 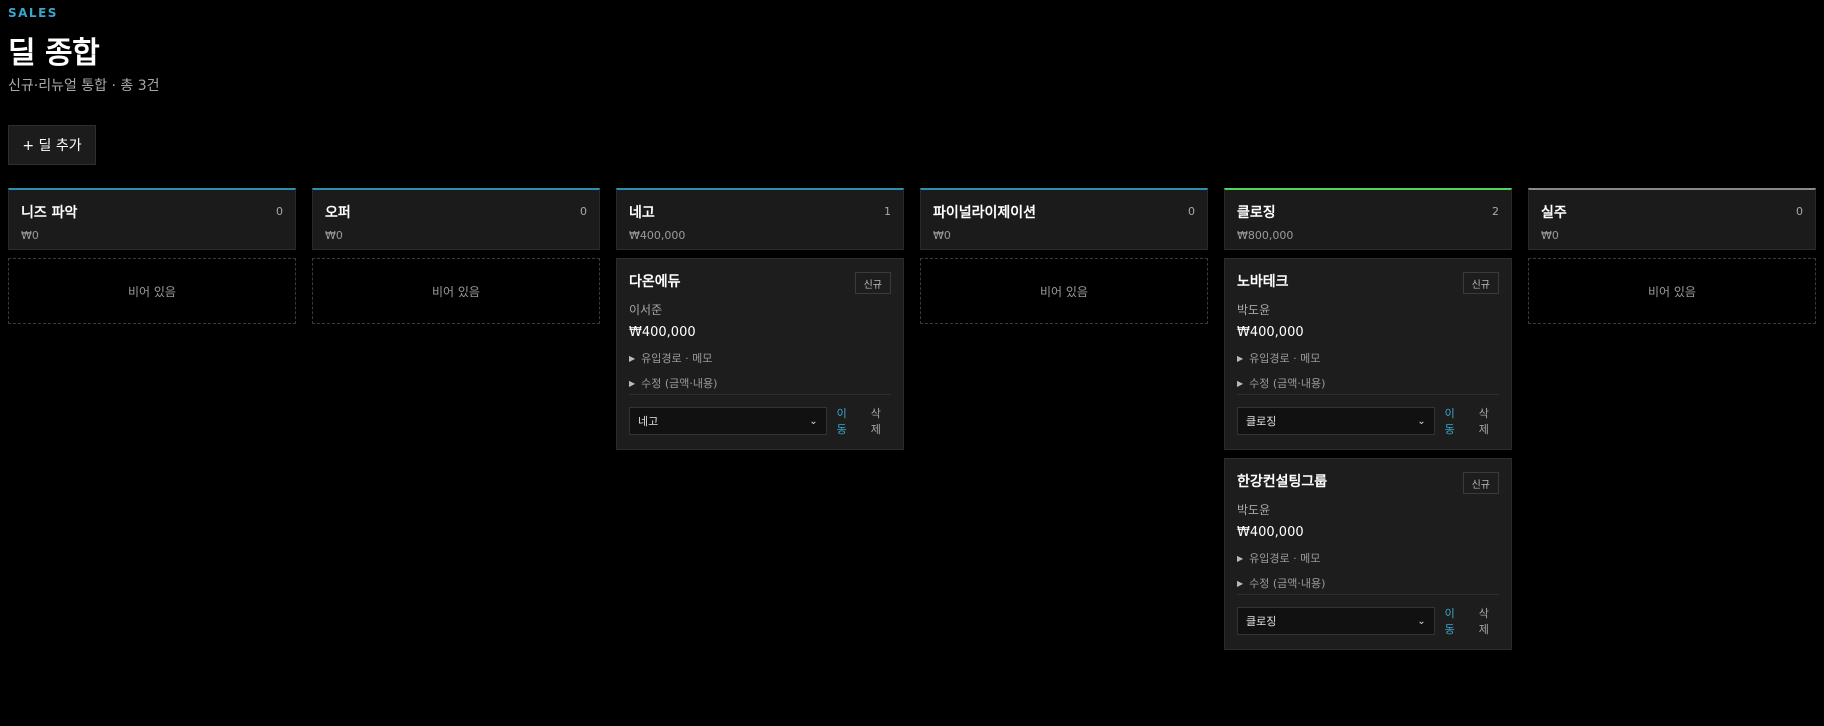 I want to click on card-footer: 네고 ⌄ 이동 삭제, so click(x=760, y=415).